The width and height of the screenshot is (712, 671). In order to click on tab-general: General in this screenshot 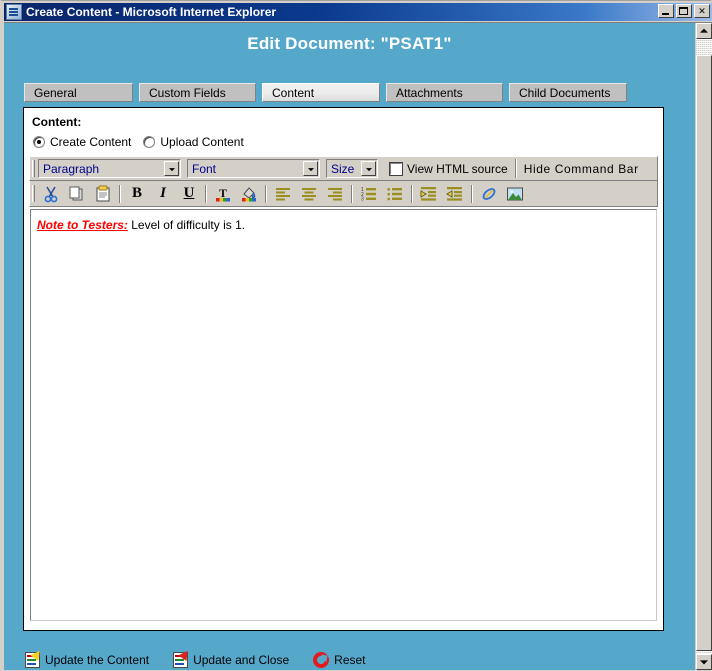, I will do `click(78, 92)`.